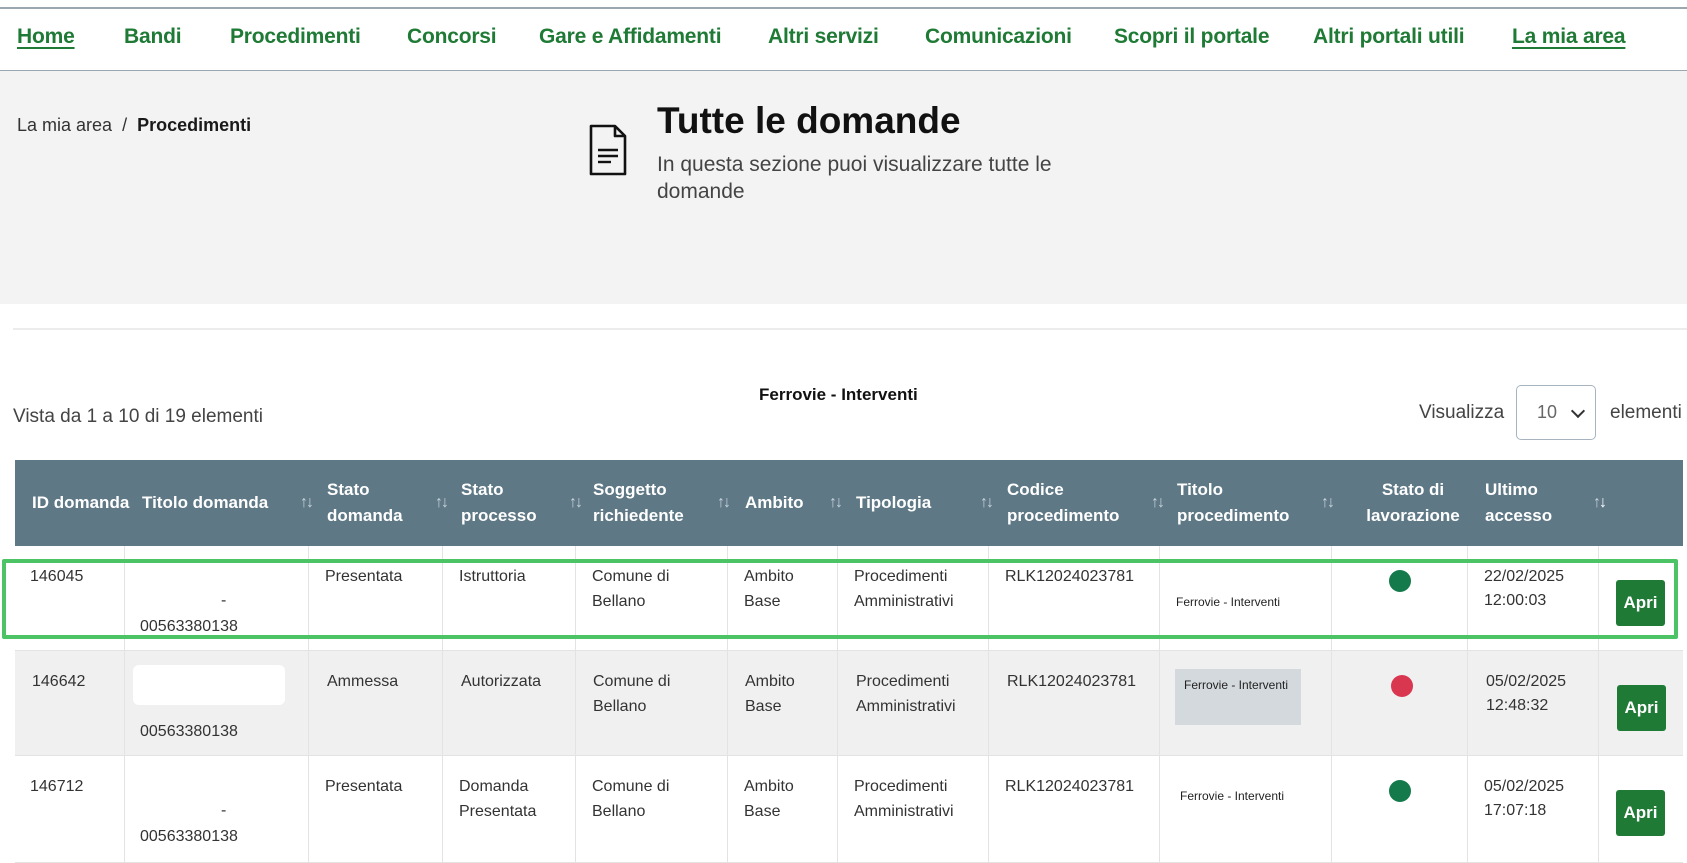 The width and height of the screenshot is (1687, 863). Describe the element at coordinates (1550, 503) in the screenshot. I see `col-ultimo-accesso: Ultimo accesso ↑↓` at that location.